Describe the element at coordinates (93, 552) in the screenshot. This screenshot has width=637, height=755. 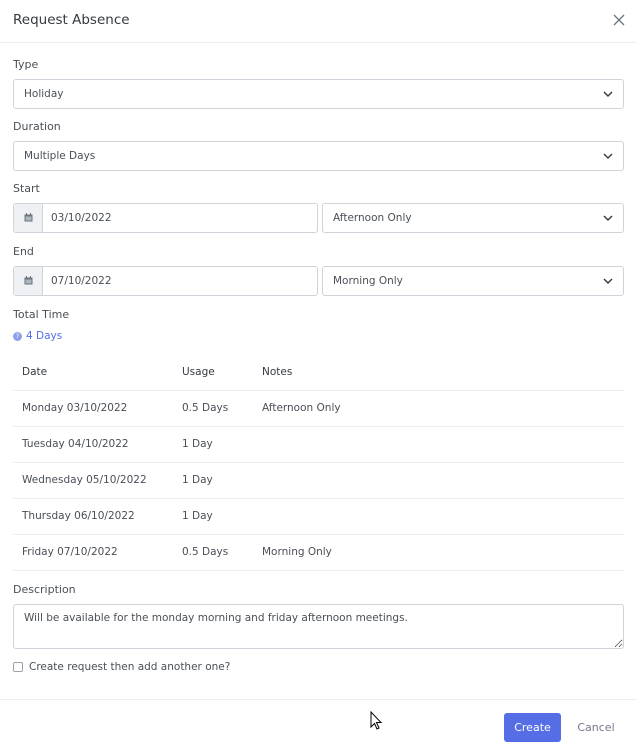
I see `row-date: Friday 07/10/2022` at that location.